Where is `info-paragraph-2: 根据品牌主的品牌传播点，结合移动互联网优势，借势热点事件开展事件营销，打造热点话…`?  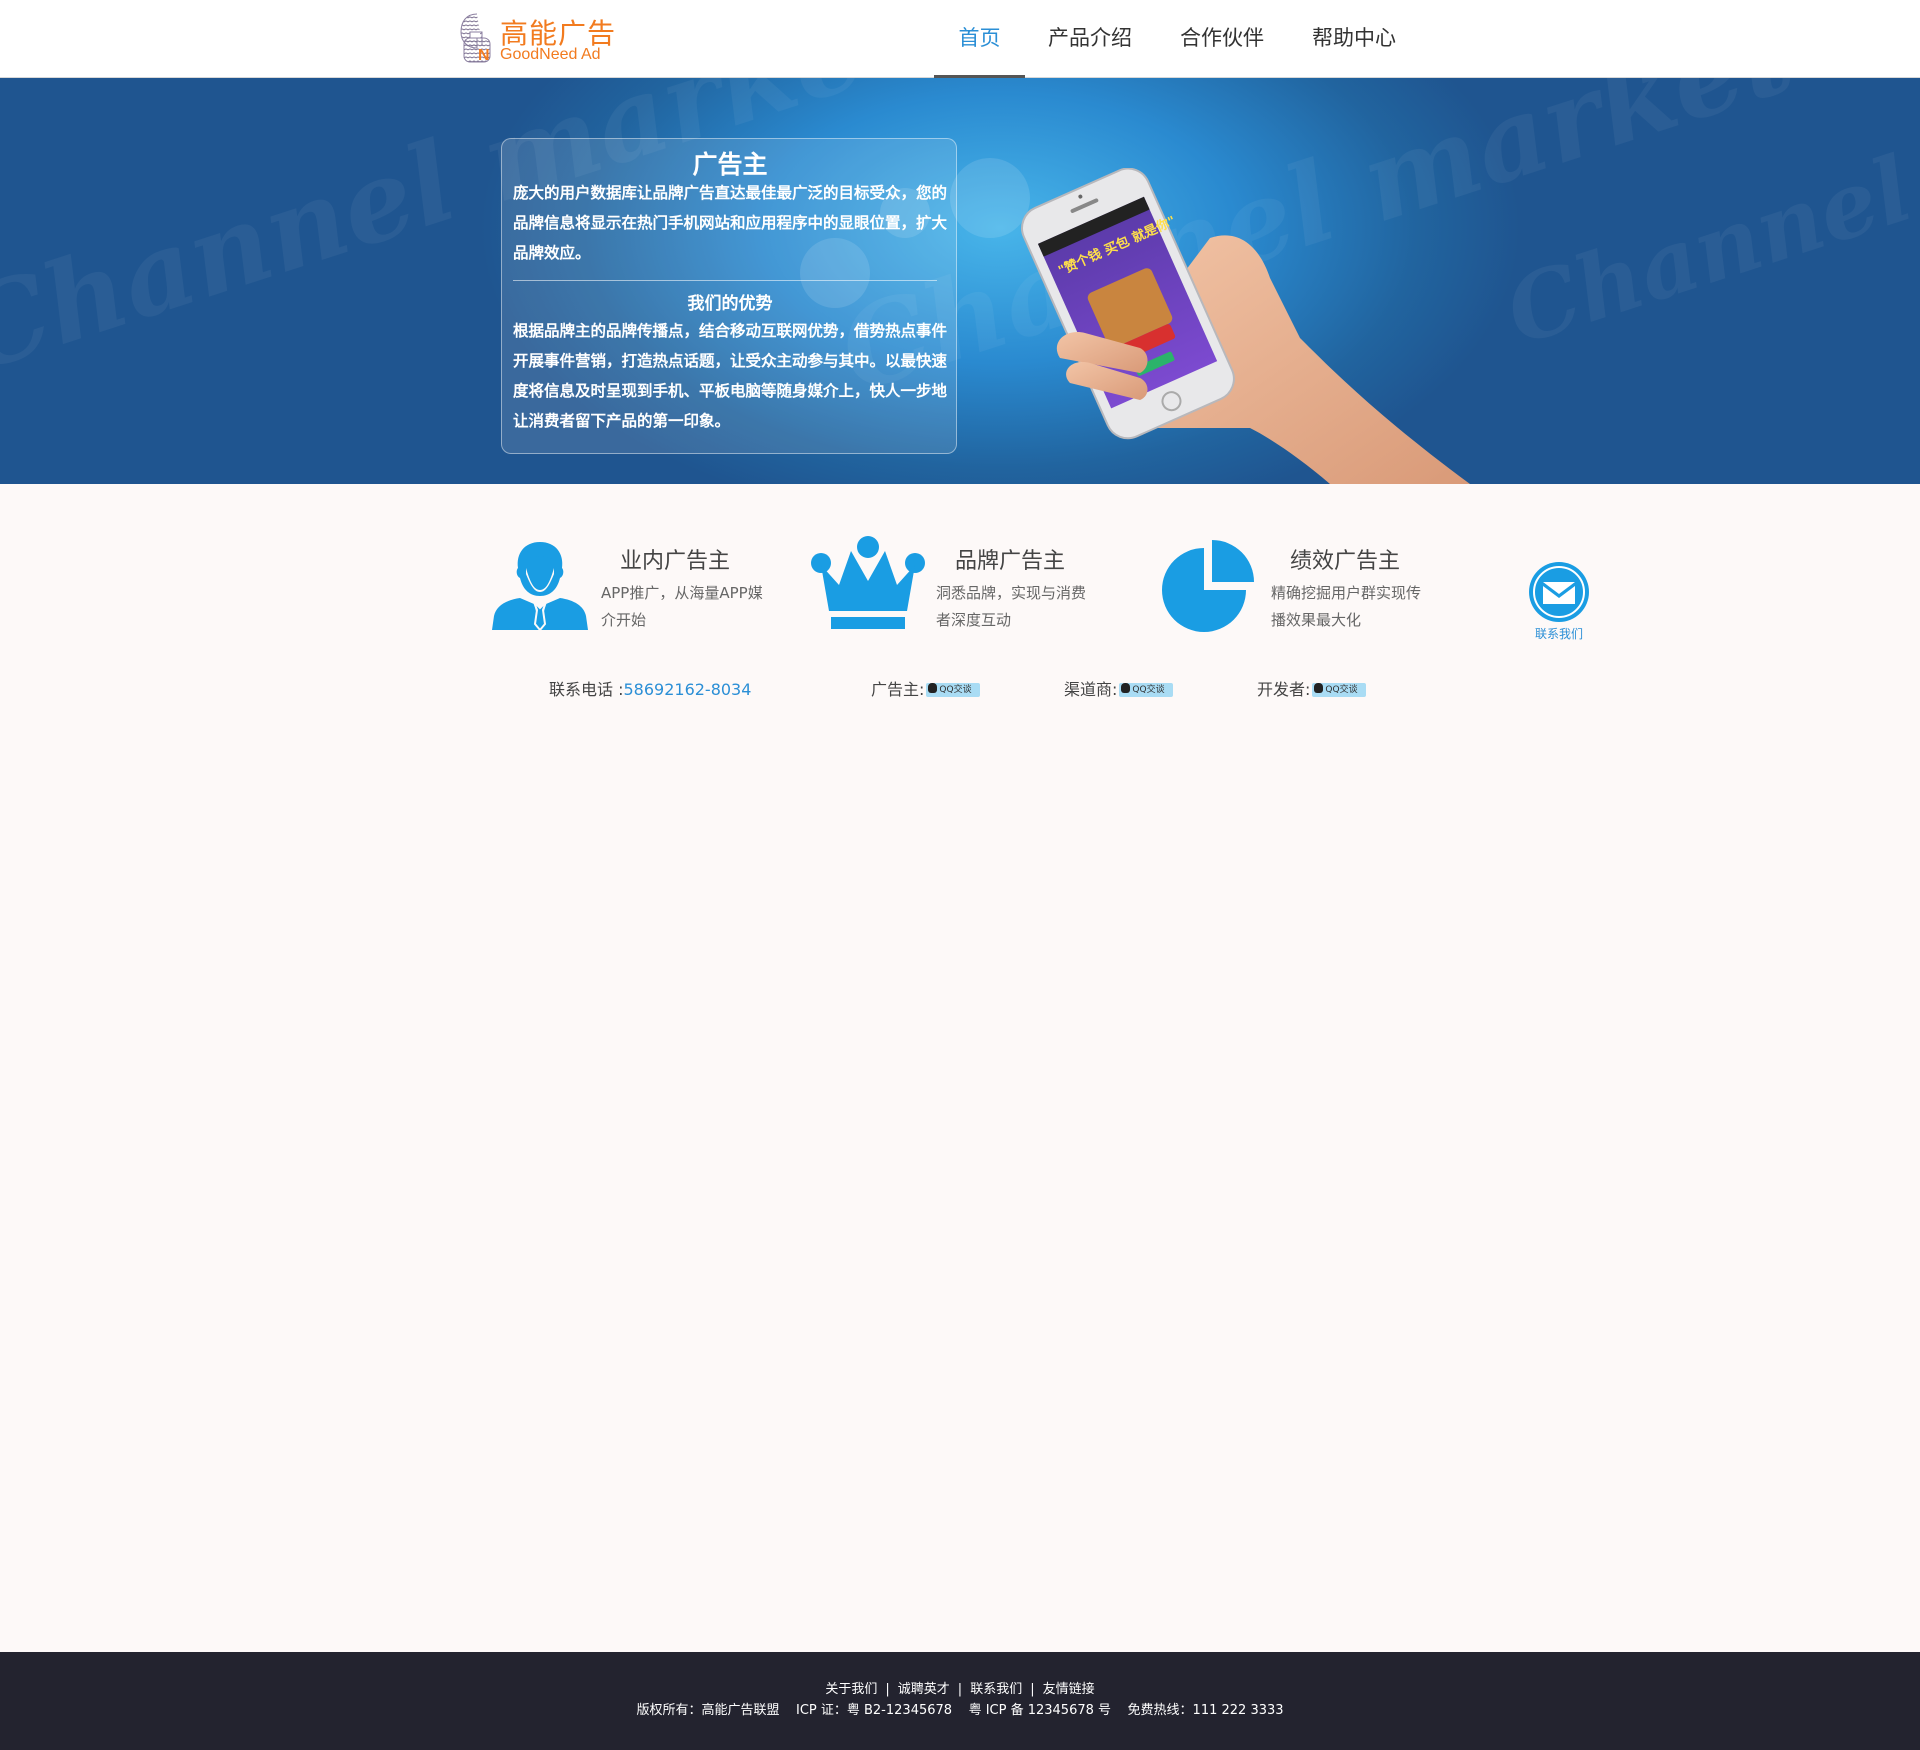 info-paragraph-2: 根据品牌主的品牌传播点，结合移动互联网优势，借势热点事件开展事件营销，打造热点话… is located at coordinates (730, 376).